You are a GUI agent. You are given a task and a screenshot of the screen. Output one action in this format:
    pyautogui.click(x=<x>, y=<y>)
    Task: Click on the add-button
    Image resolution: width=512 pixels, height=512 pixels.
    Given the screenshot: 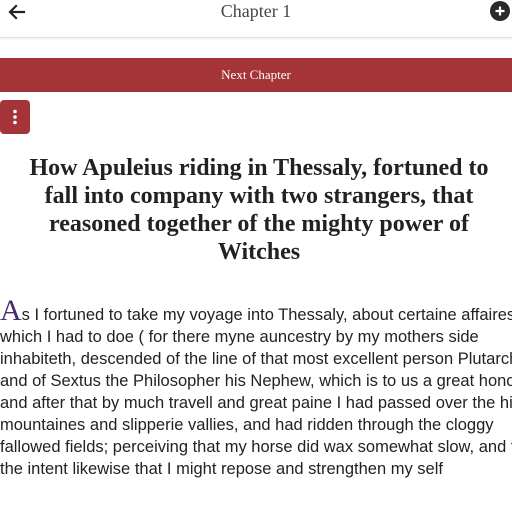 What is the action you would take?
    pyautogui.click(x=500, y=11)
    